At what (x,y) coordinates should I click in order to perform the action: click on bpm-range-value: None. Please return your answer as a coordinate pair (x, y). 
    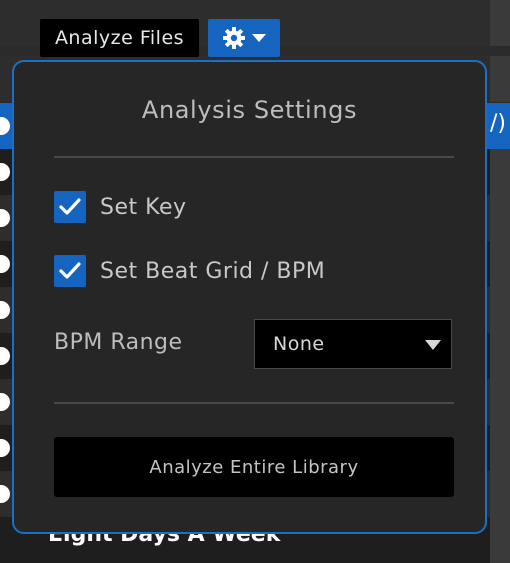
    Looking at the image, I should click on (299, 344).